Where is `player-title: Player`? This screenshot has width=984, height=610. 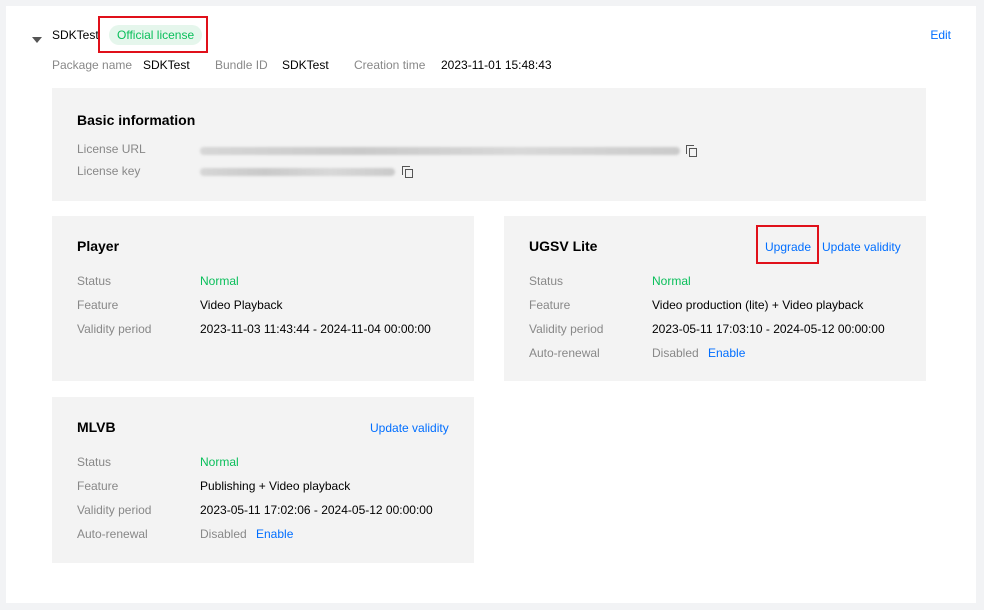
player-title: Player is located at coordinates (98, 246).